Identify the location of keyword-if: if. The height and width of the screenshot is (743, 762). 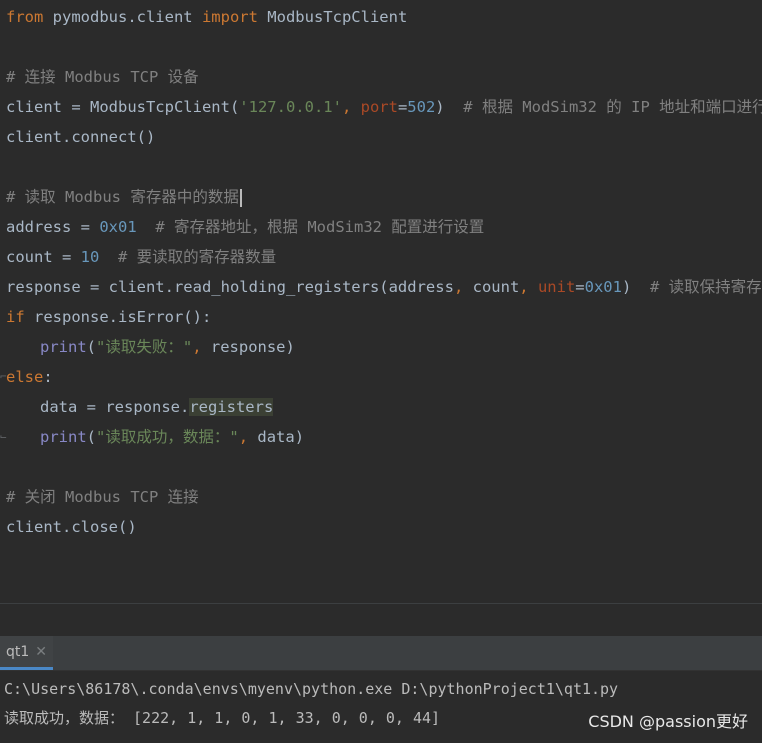
(15, 317).